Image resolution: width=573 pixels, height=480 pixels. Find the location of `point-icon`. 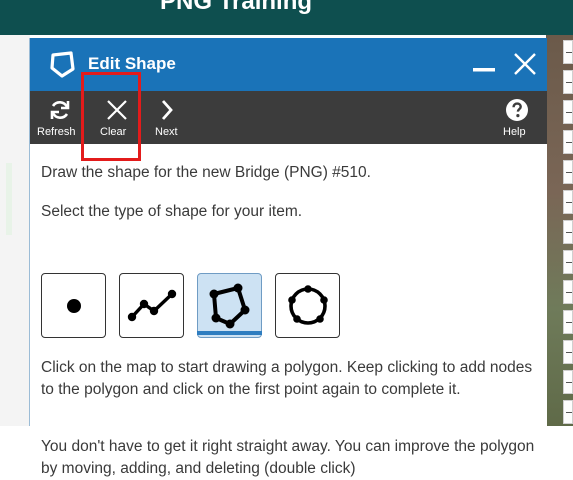

point-icon is located at coordinates (74, 306).